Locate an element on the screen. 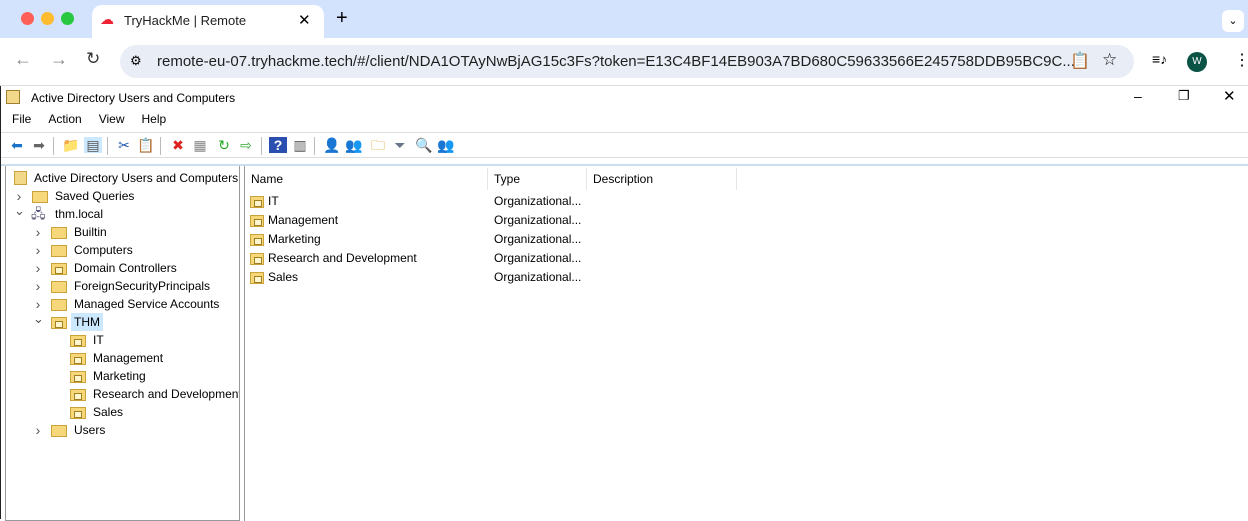 This screenshot has height=521, width=1248. tree-item: Research and Development is located at coordinates (146, 394).